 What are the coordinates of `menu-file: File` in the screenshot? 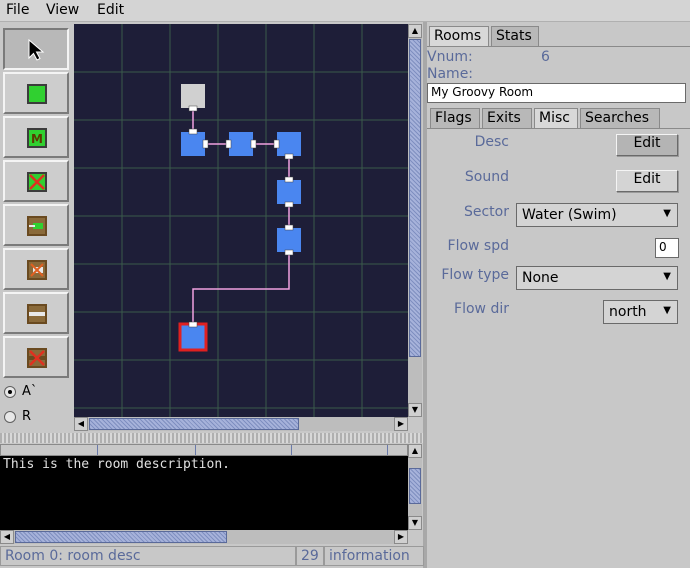 It's located at (17, 10).